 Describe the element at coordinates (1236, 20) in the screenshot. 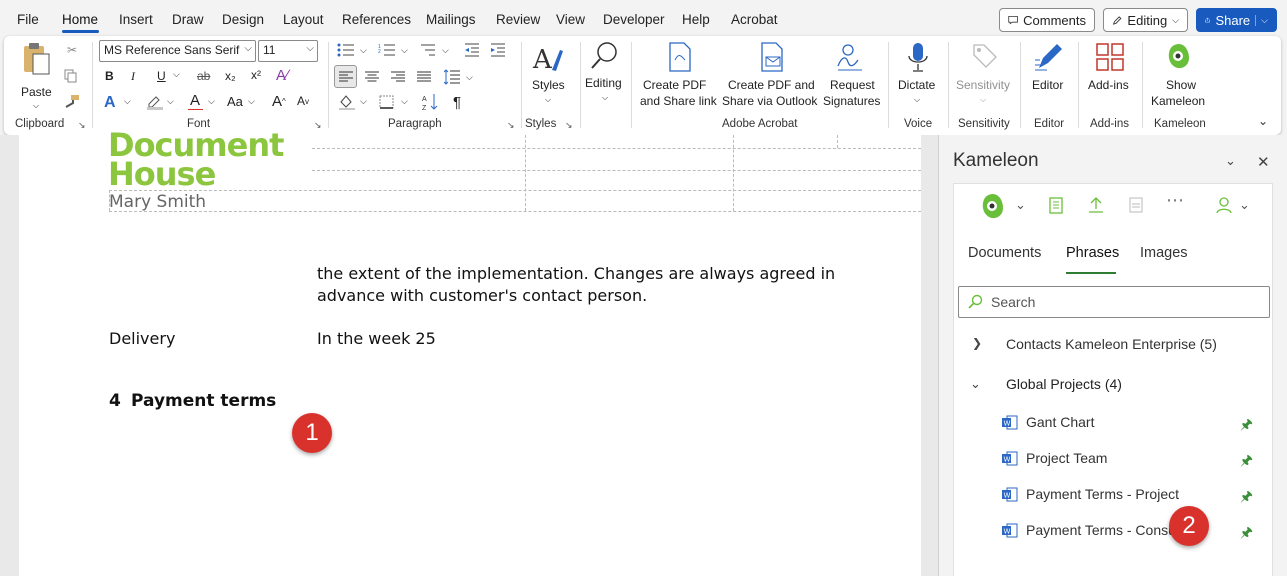

I see `share-button: Share ⌵` at that location.